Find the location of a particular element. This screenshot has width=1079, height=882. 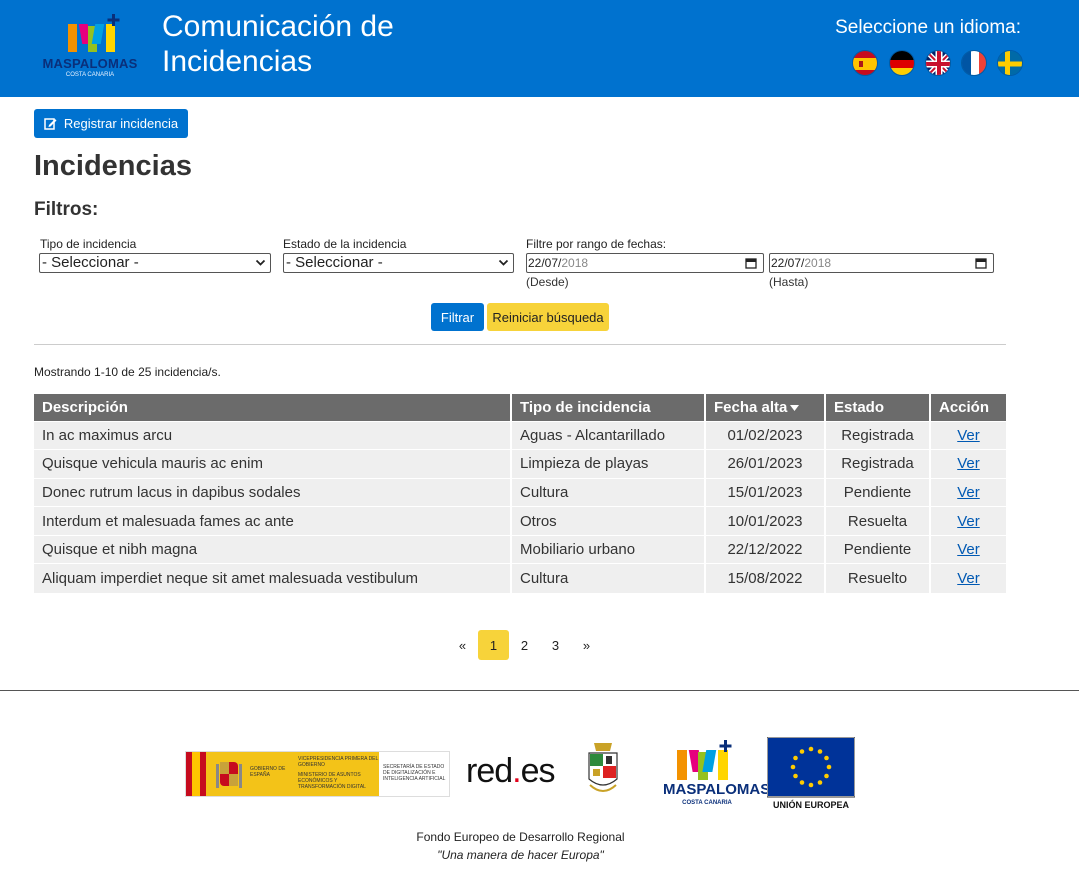

header-type: Tipo de incidencia is located at coordinates (608, 407).